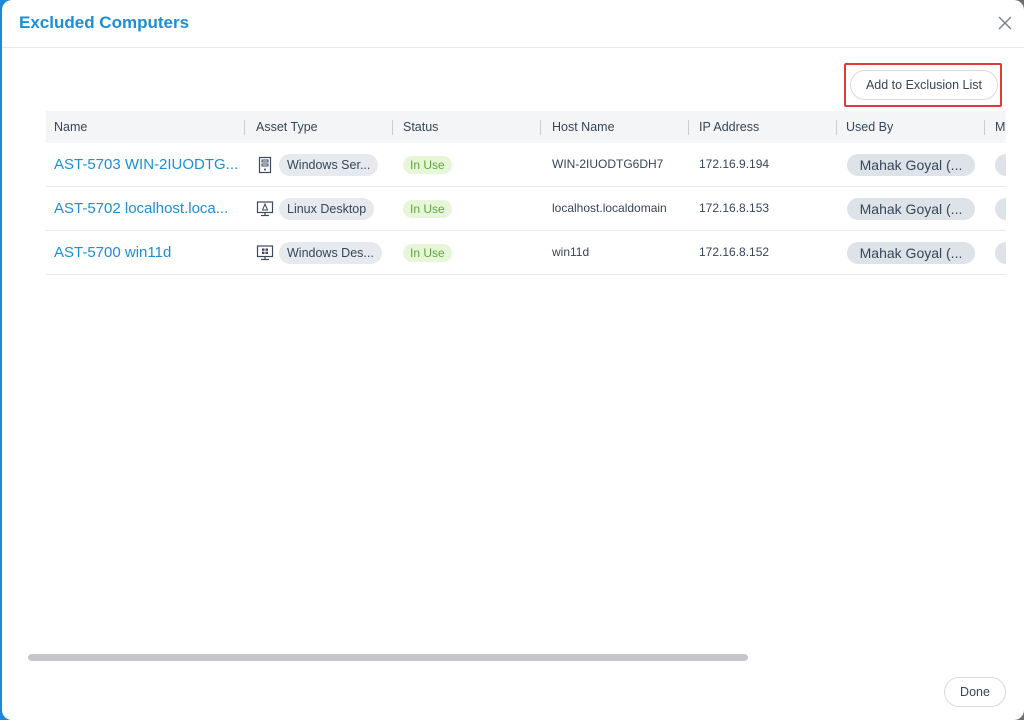  I want to click on host-name-cell: win11d, so click(571, 252).